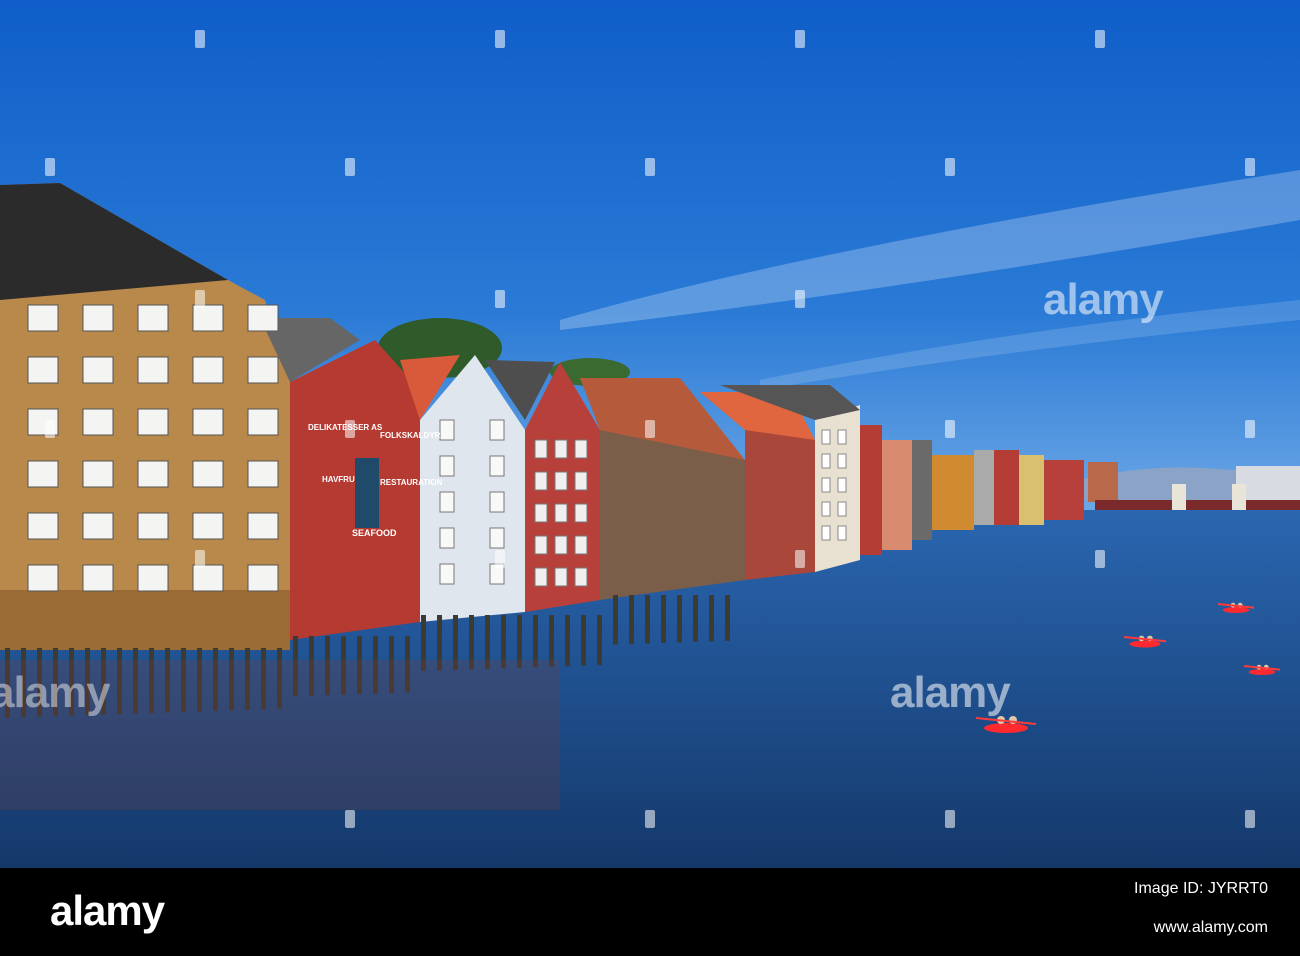 The image size is (1300, 956). What do you see at coordinates (280, 735) in the screenshot?
I see `water-reflection` at bounding box center [280, 735].